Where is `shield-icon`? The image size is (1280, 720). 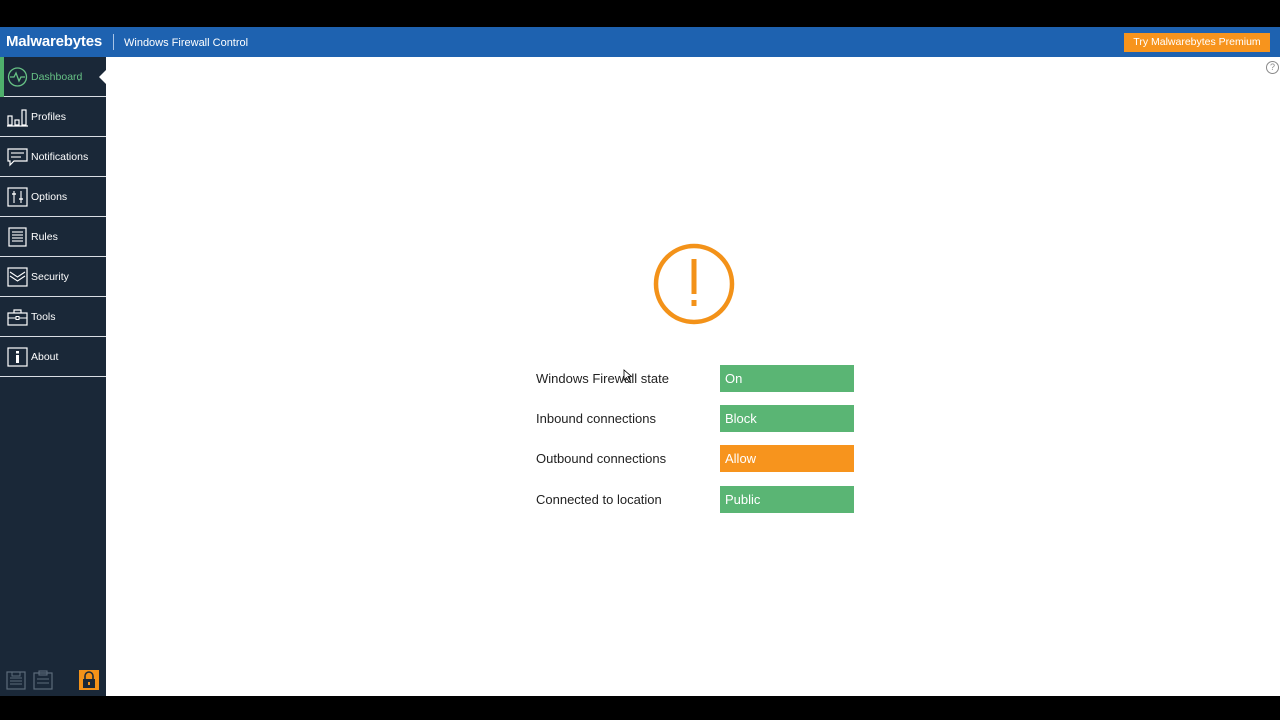 shield-icon is located at coordinates (17, 277).